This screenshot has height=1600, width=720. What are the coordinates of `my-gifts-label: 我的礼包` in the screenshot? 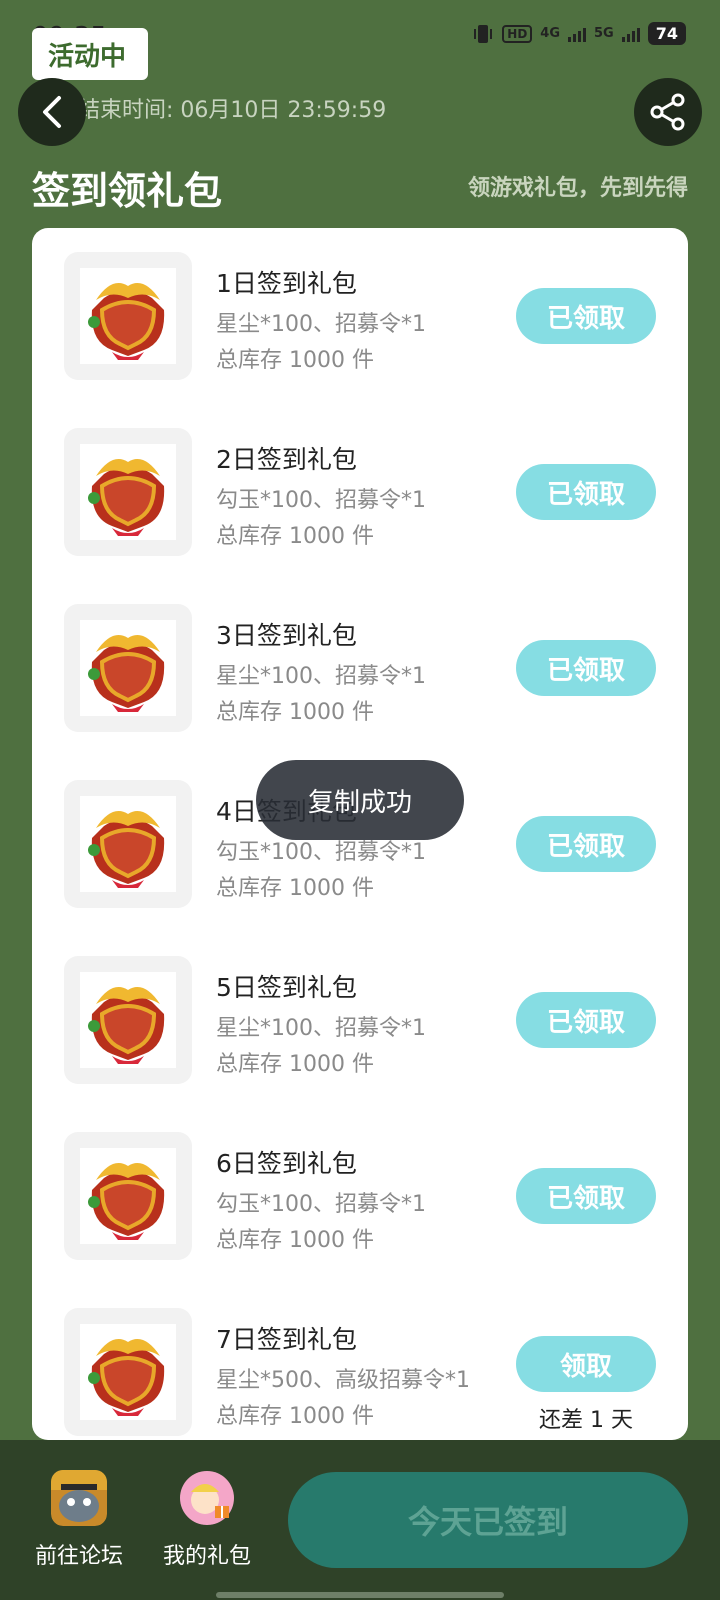 It's located at (206, 1556).